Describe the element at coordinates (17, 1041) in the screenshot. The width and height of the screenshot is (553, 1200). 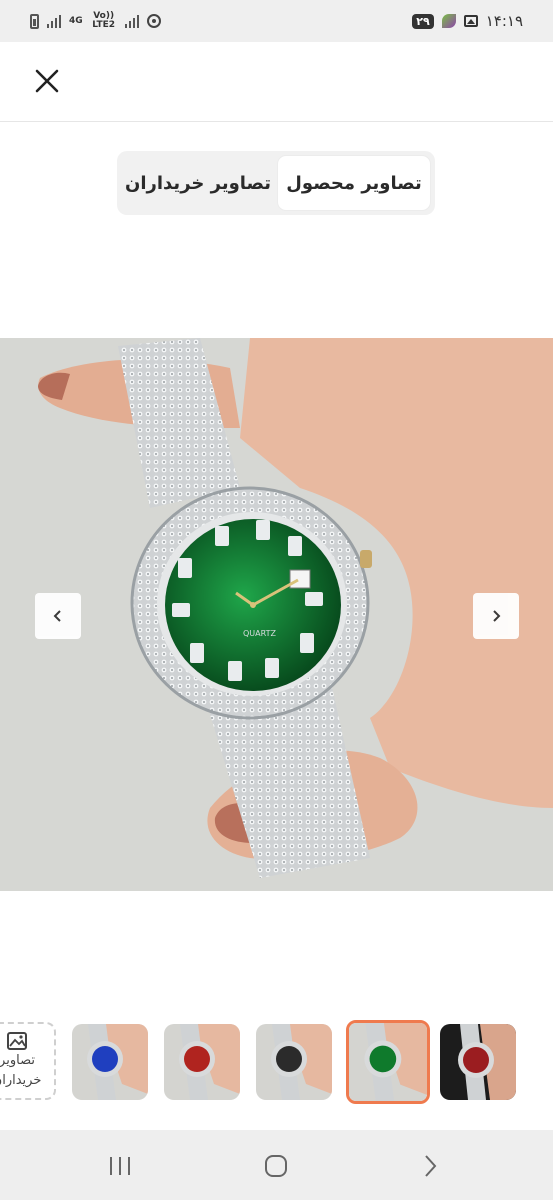
I see `image-icon` at that location.